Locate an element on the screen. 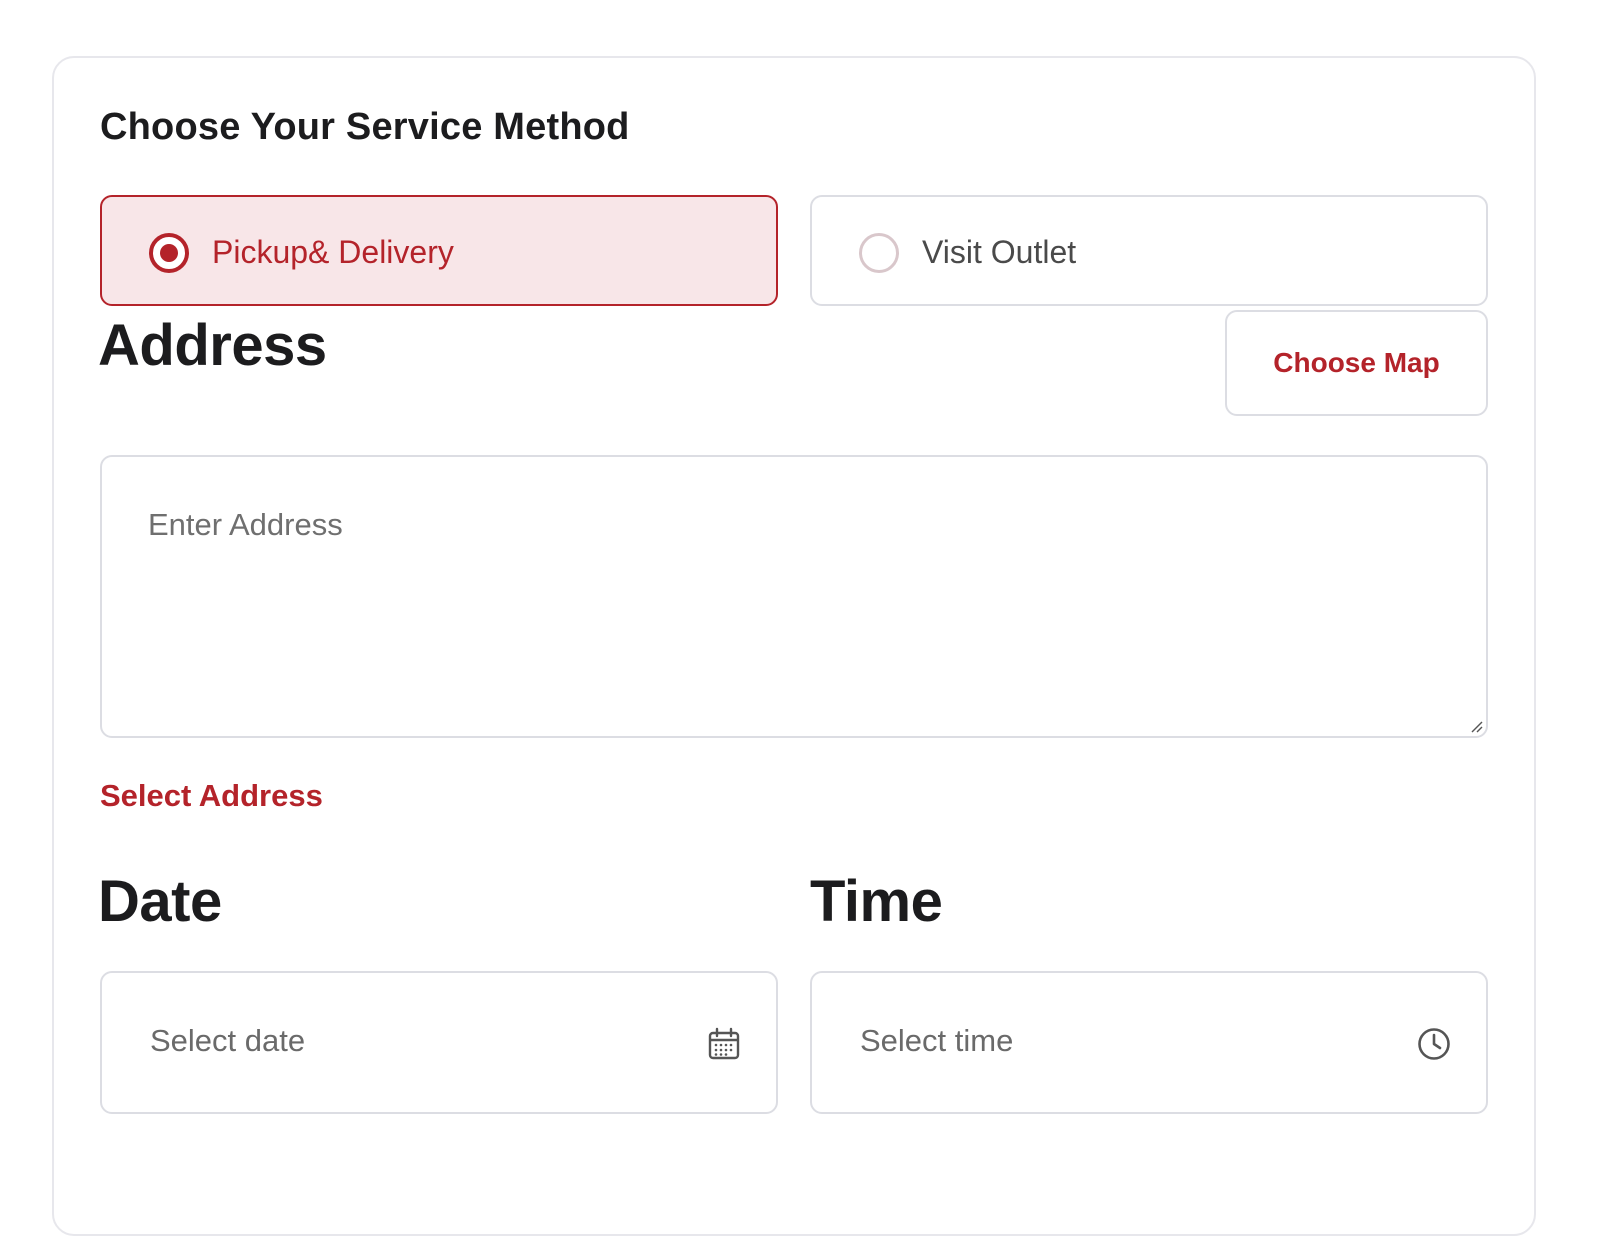 The image size is (1602, 1236). select-address-link: Select Address is located at coordinates (211, 796).